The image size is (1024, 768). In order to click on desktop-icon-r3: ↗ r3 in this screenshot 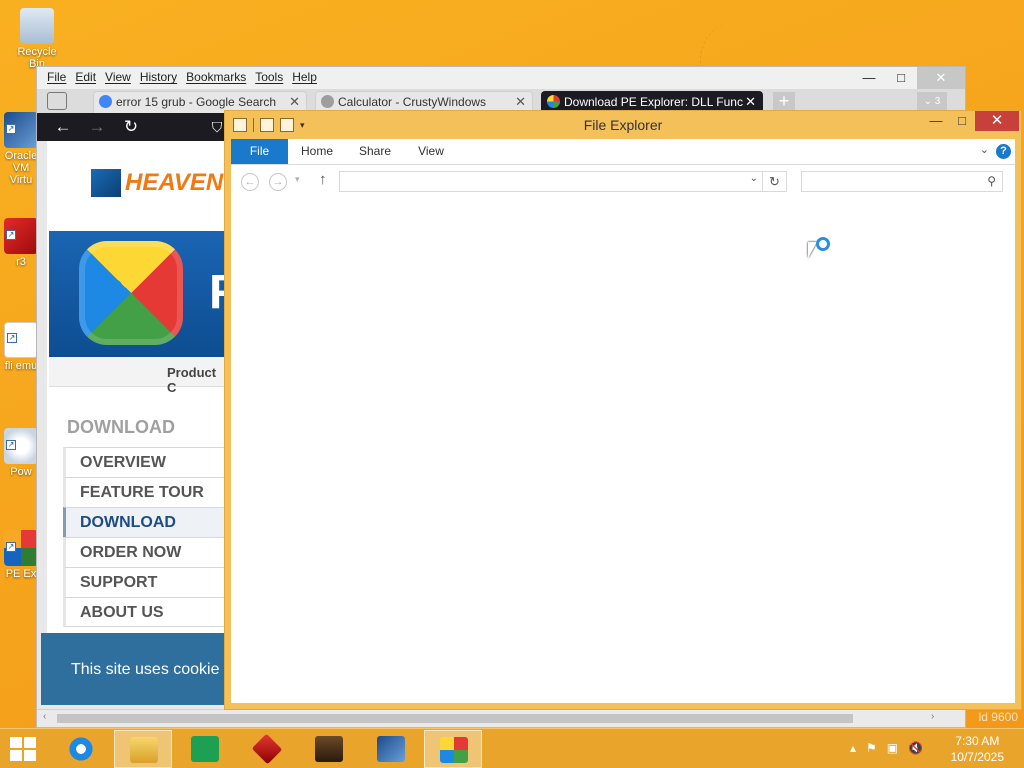, I will do `click(21, 243)`.